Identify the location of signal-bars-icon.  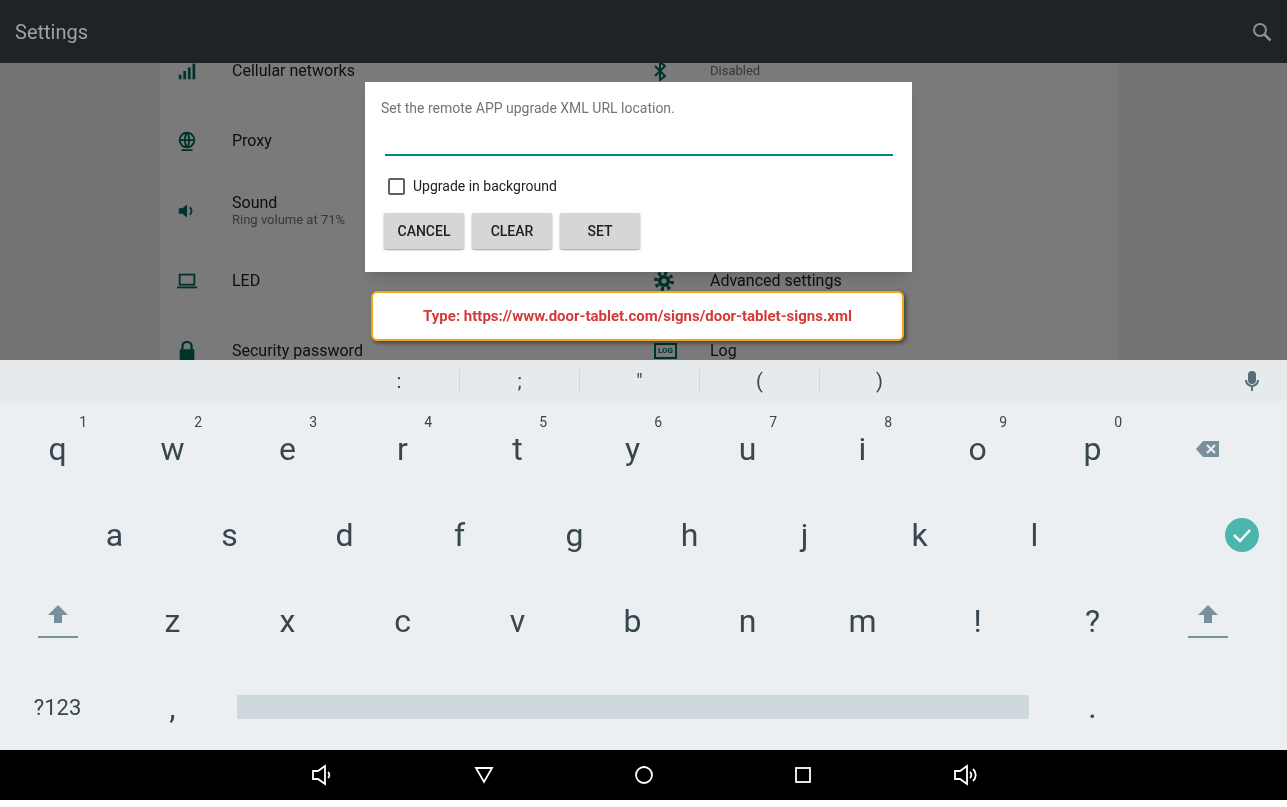
(187, 72).